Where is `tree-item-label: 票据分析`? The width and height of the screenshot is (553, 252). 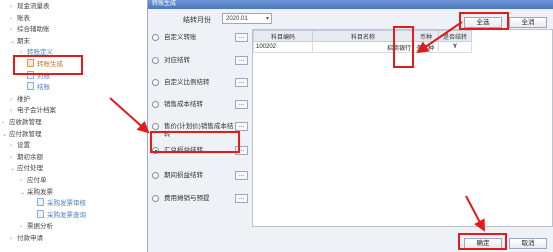 tree-item-label: 票据分析 is located at coordinates (40, 227).